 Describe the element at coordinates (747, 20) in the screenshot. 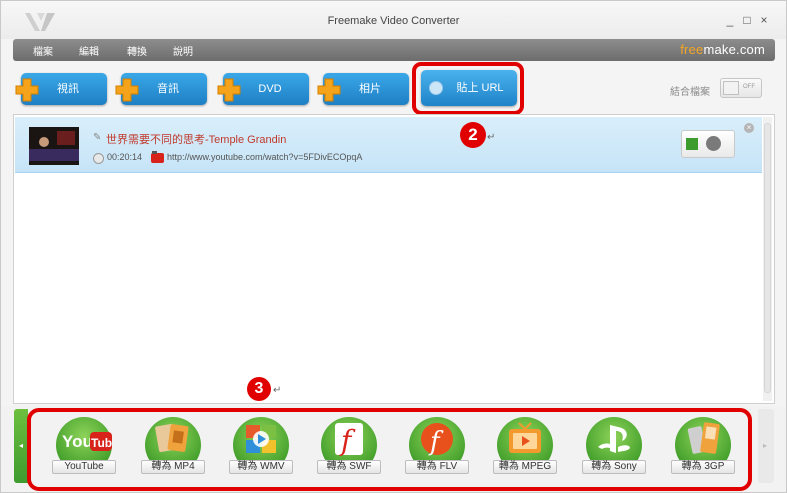

I see `maximize-button: □` at that location.